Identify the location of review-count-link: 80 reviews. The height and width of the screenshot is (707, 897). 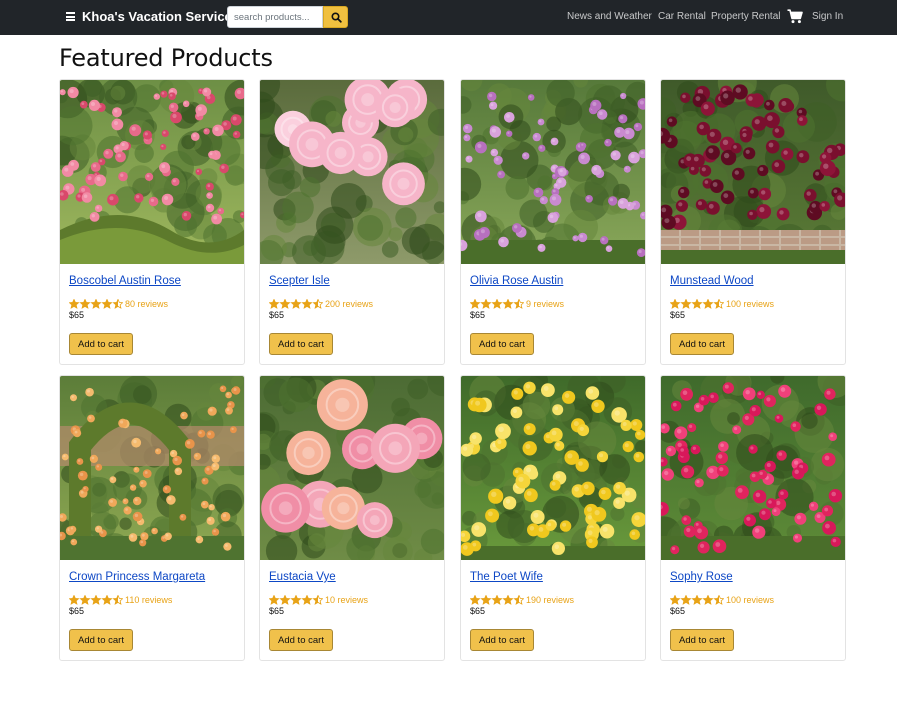
(146, 304).